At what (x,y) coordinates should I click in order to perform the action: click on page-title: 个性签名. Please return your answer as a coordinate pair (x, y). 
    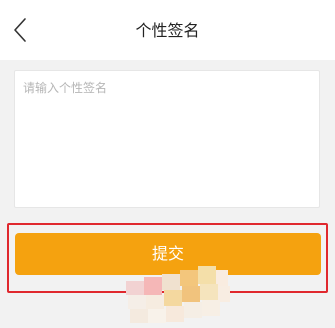
    Looking at the image, I should click on (167, 30).